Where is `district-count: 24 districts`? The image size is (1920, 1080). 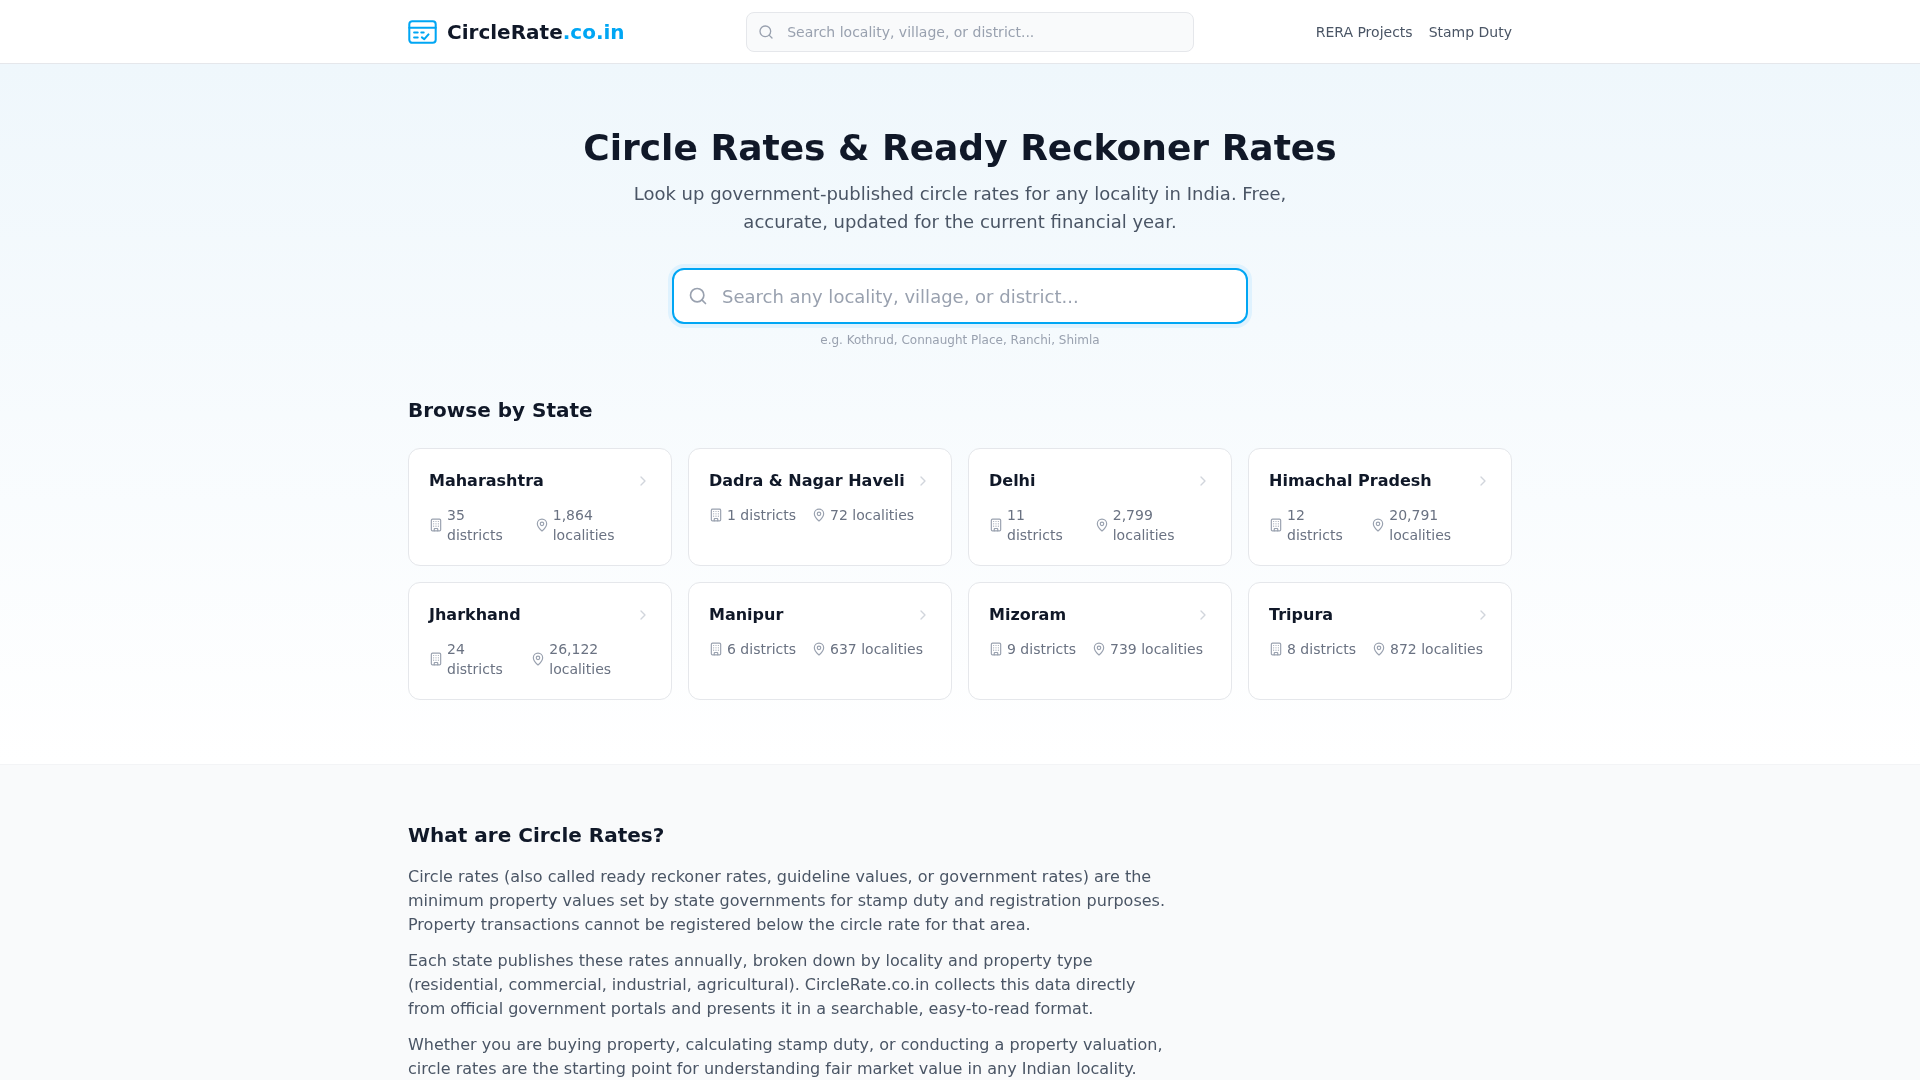
district-count: 24 districts is located at coordinates (475, 659).